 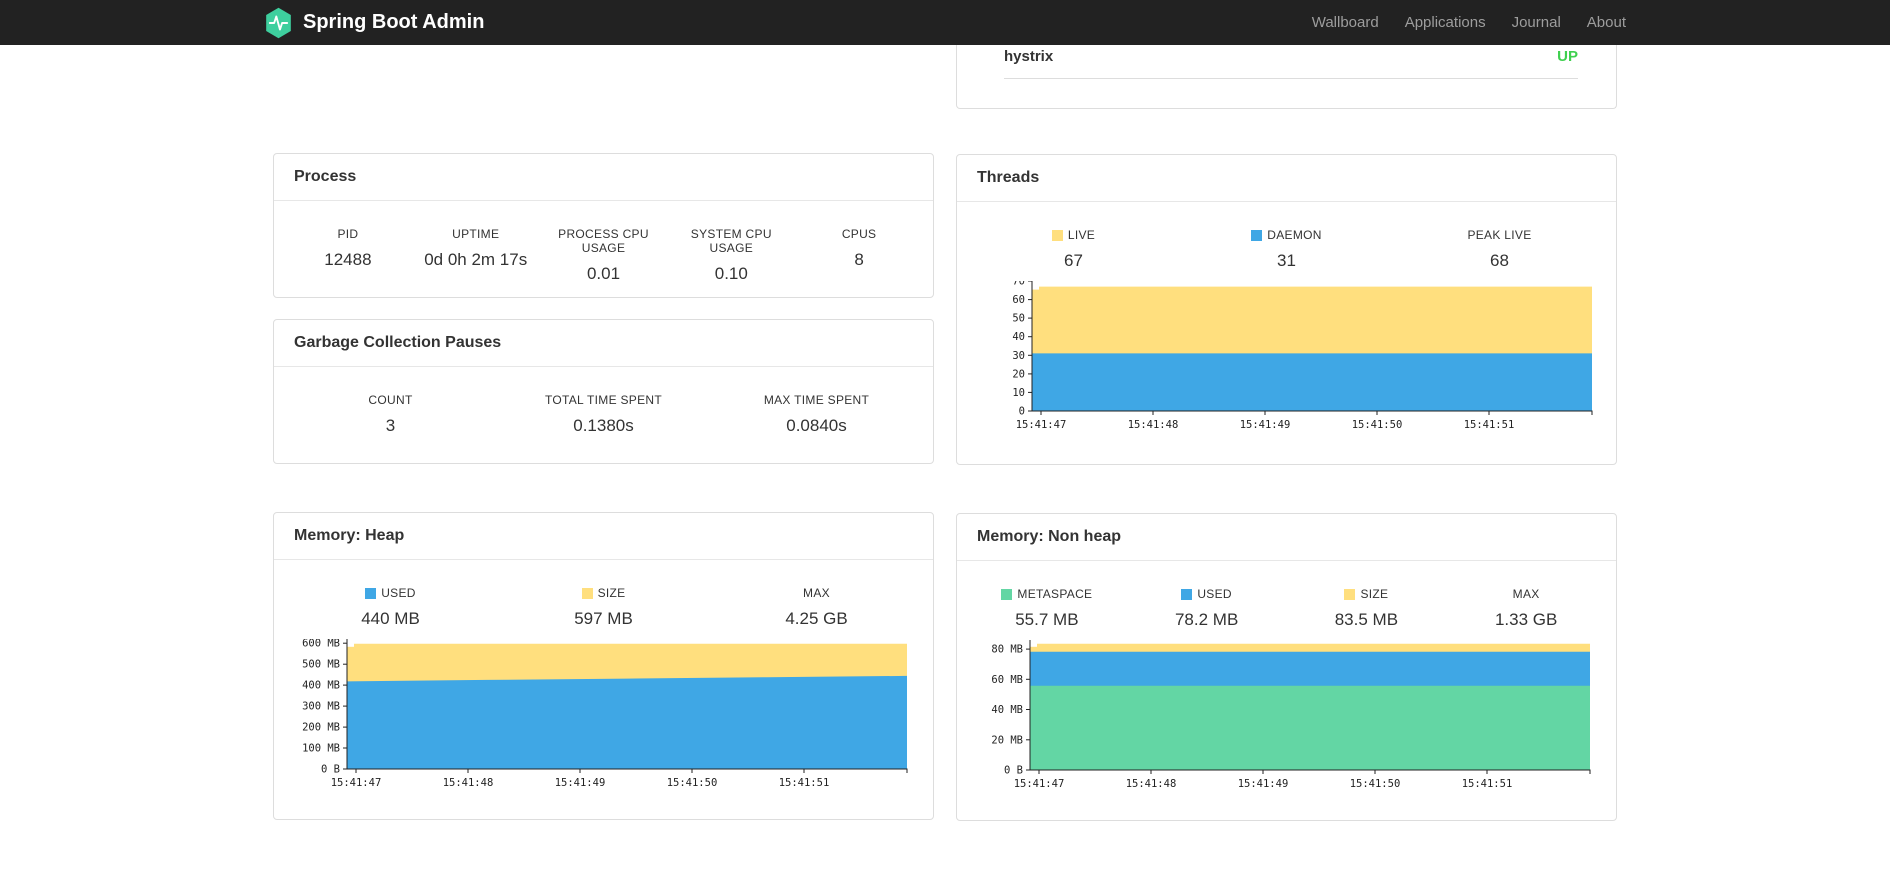 I want to click on legend-threads-live: LIVE 67, so click(x=1073, y=249).